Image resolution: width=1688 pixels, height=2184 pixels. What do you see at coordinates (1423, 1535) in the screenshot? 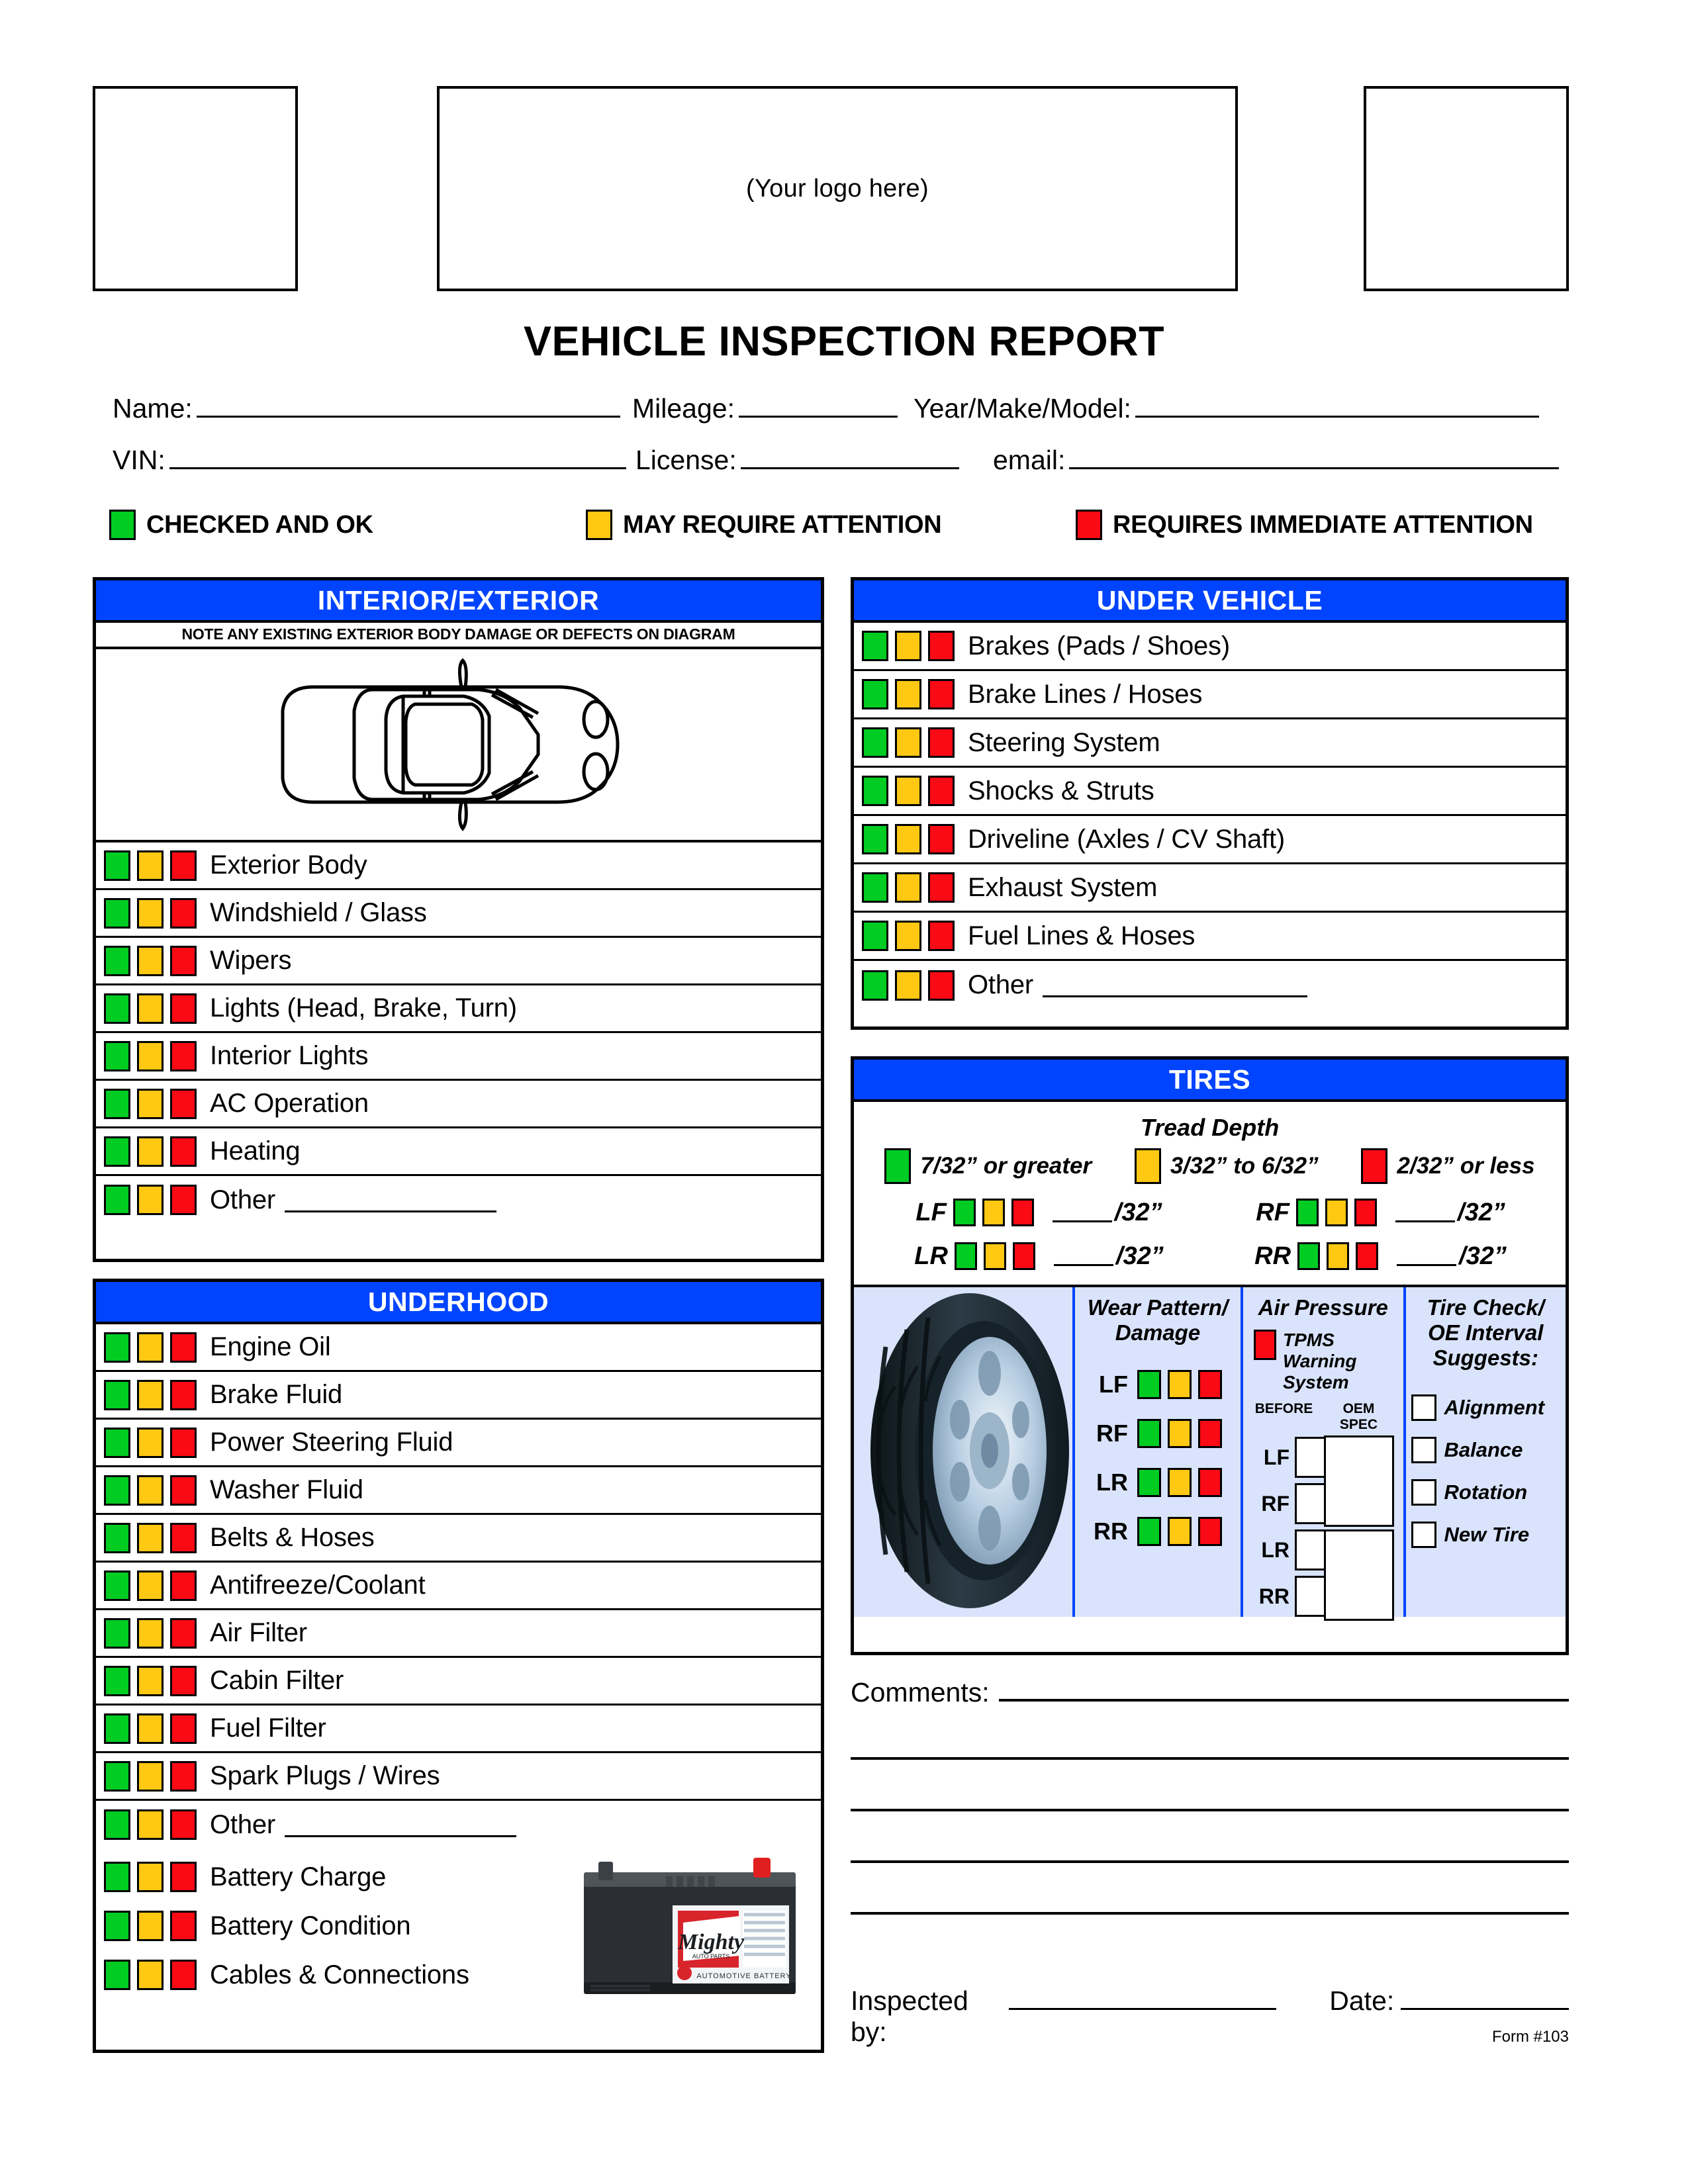
I see `checkbox-icon` at bounding box center [1423, 1535].